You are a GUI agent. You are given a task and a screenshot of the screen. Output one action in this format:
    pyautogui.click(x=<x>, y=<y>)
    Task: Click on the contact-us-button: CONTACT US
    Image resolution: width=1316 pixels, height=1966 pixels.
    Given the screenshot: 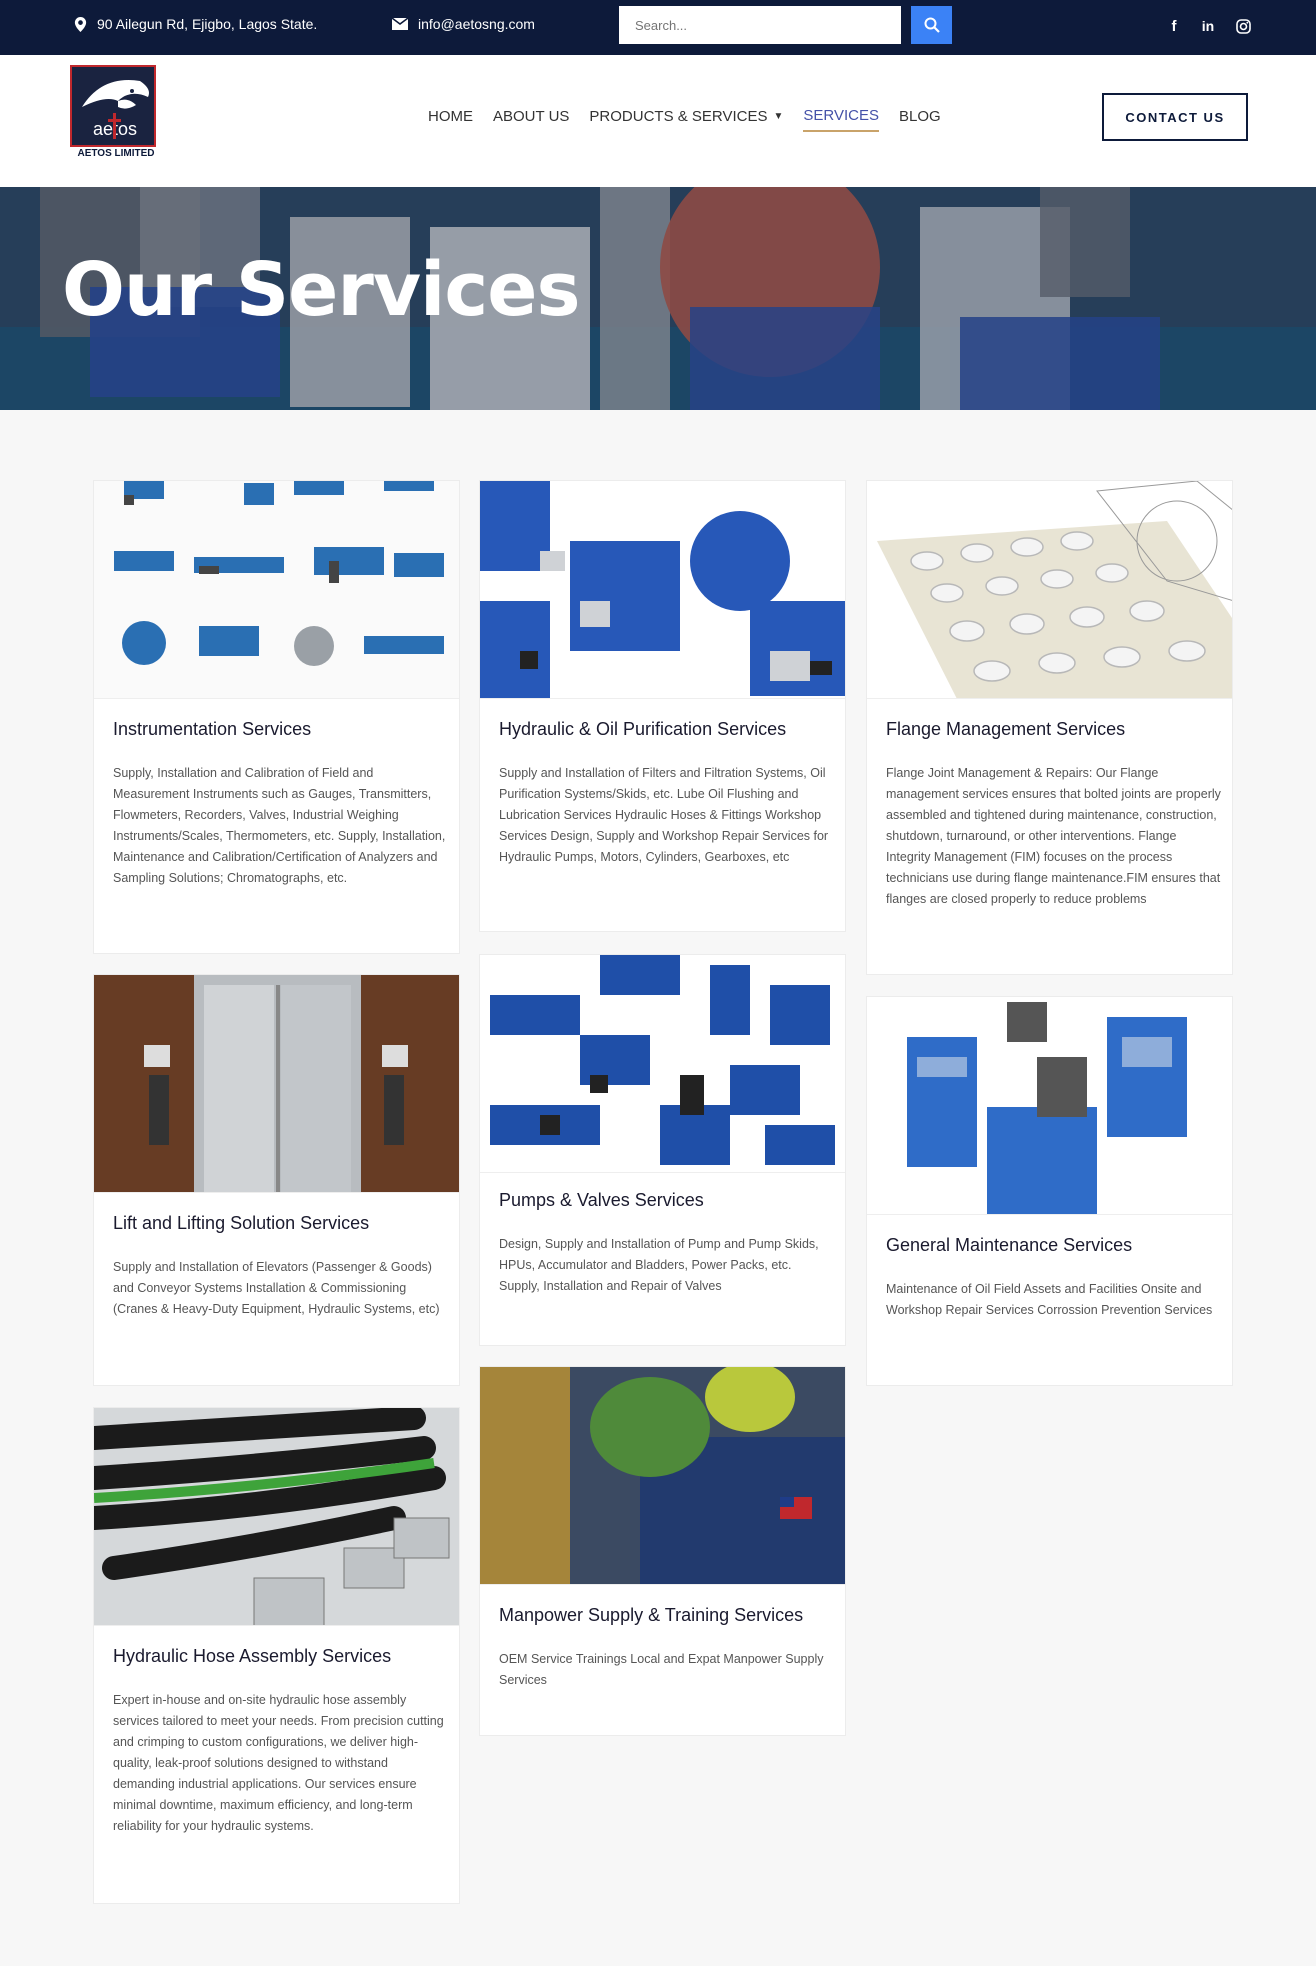 What is the action you would take?
    pyautogui.click(x=1175, y=117)
    